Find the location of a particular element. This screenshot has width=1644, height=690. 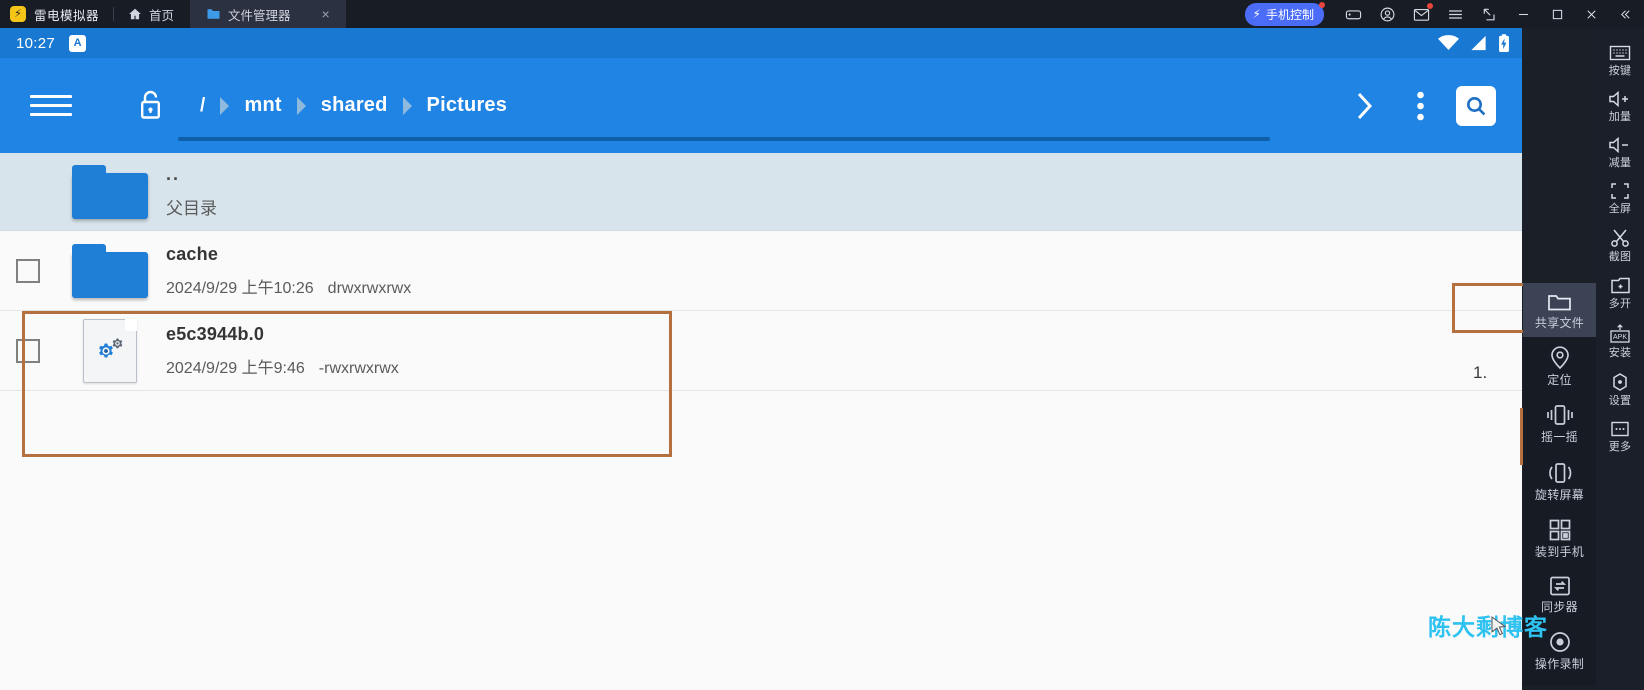

sidebar-item-more: 更多 is located at coordinates (1620, 436).